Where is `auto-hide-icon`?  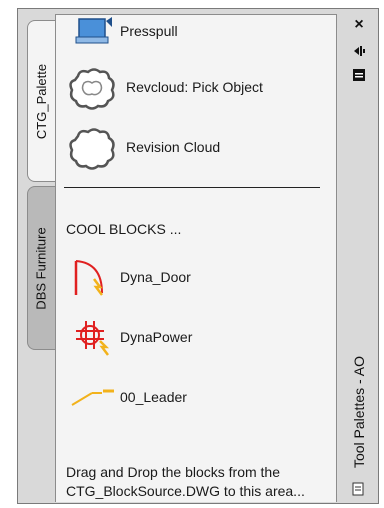
auto-hide-icon is located at coordinates (359, 51).